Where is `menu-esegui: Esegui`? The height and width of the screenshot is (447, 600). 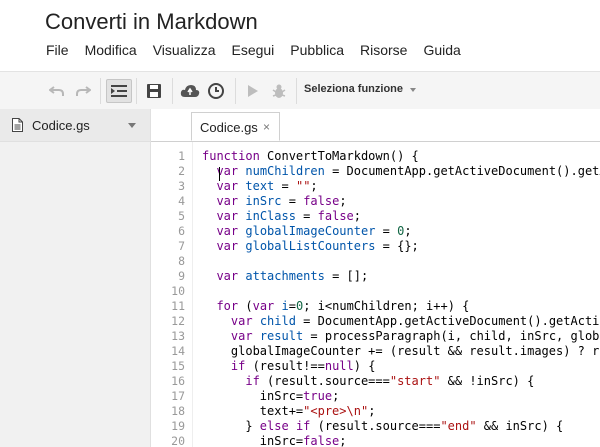 menu-esegui: Esegui is located at coordinates (252, 51).